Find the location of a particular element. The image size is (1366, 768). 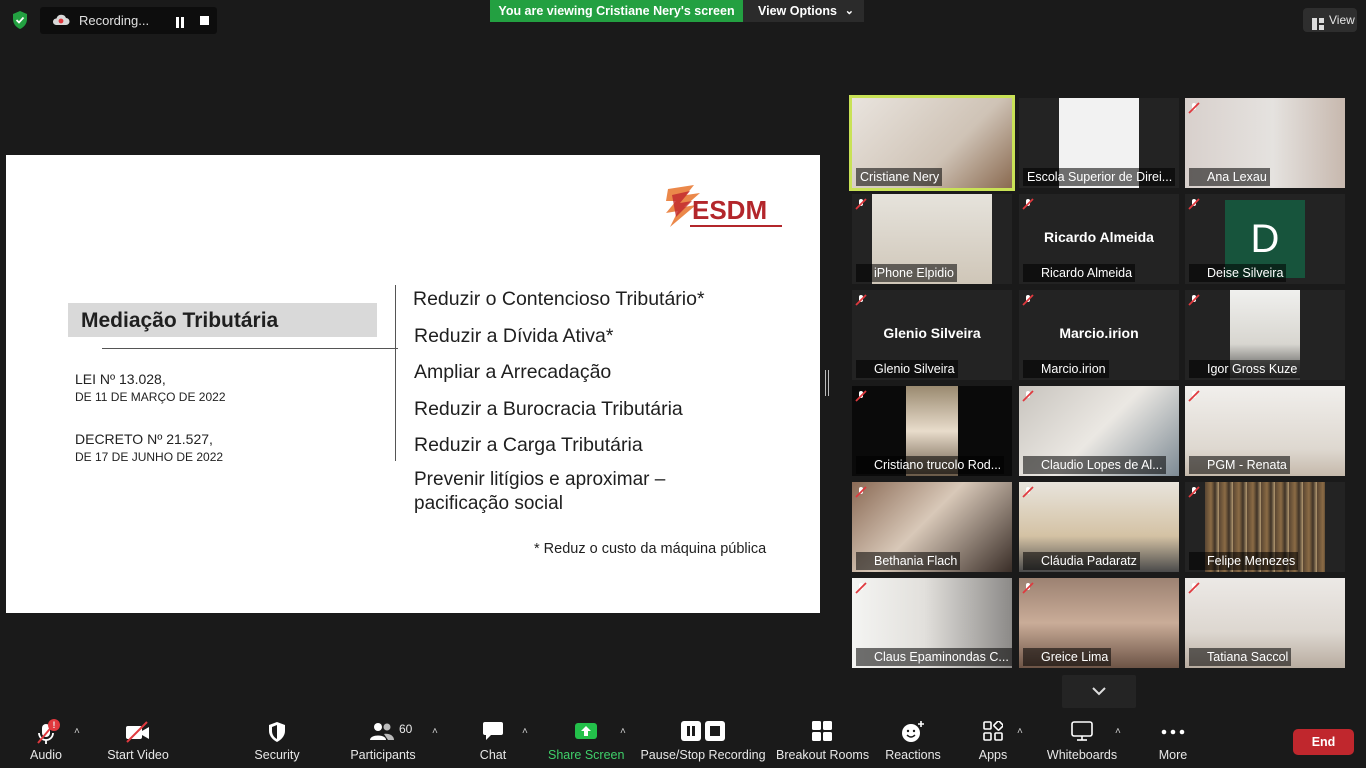

bullet-item: Ampliar a Arrecadação is located at coordinates (513, 372).